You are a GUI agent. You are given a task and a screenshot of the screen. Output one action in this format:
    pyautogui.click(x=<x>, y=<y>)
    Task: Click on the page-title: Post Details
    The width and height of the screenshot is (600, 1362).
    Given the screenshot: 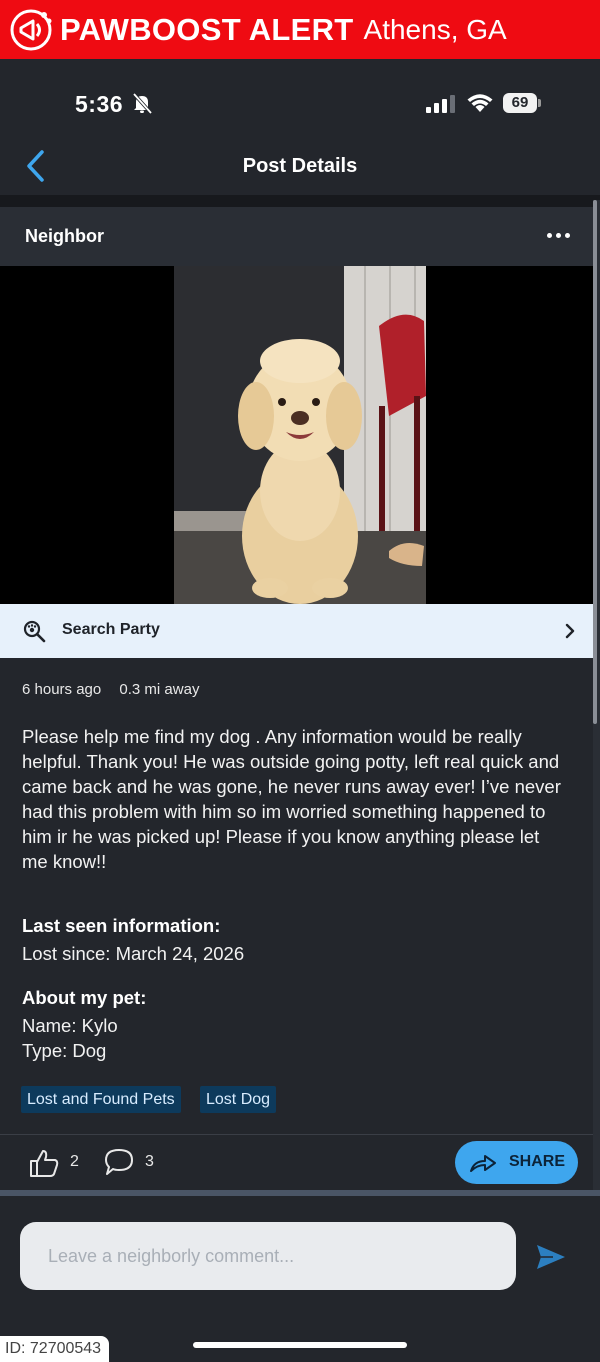 What is the action you would take?
    pyautogui.click(x=300, y=166)
    